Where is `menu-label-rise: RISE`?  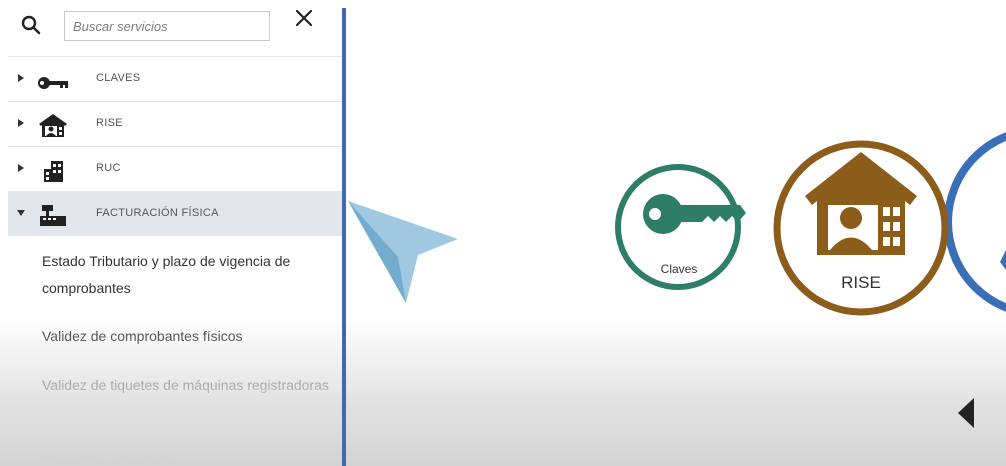 menu-label-rise: RISE is located at coordinates (109, 123).